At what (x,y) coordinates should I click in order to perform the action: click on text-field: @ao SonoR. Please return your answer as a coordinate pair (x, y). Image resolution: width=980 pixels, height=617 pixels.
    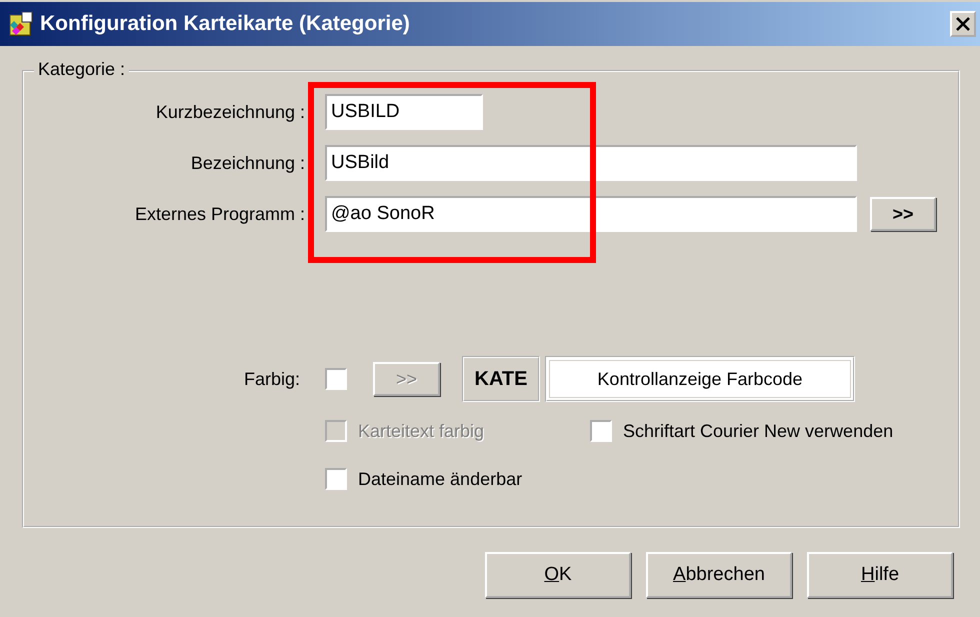
    Looking at the image, I should click on (591, 214).